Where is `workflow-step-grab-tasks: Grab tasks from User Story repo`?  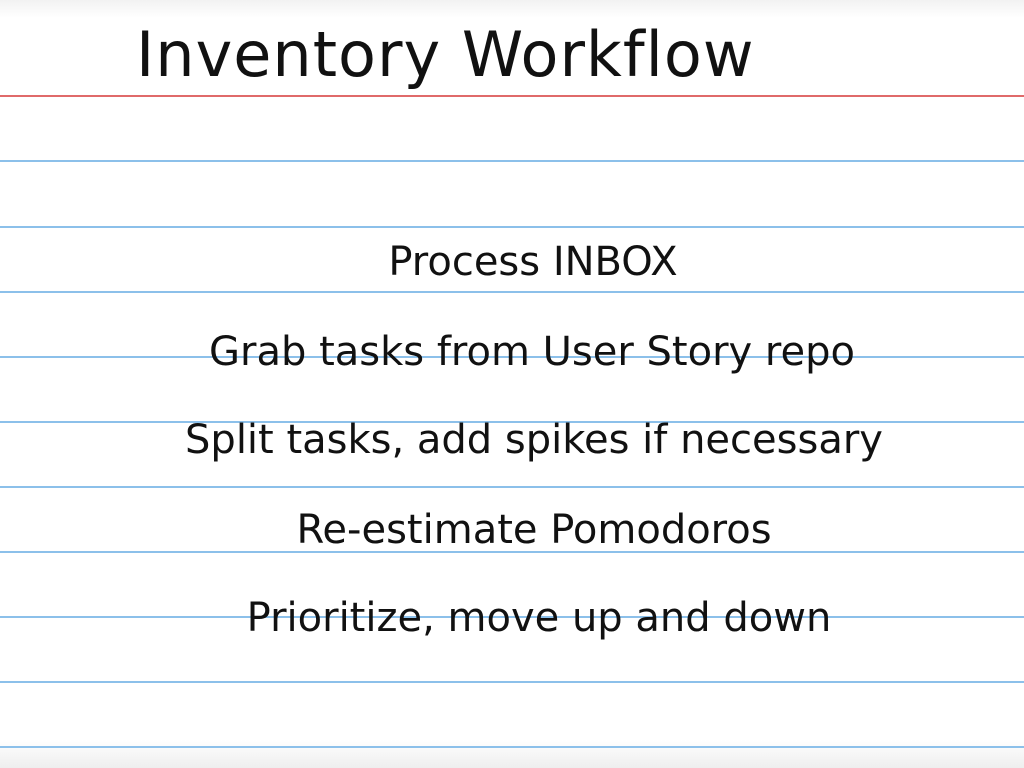 workflow-step-grab-tasks: Grab tasks from User Story repo is located at coordinates (532, 352).